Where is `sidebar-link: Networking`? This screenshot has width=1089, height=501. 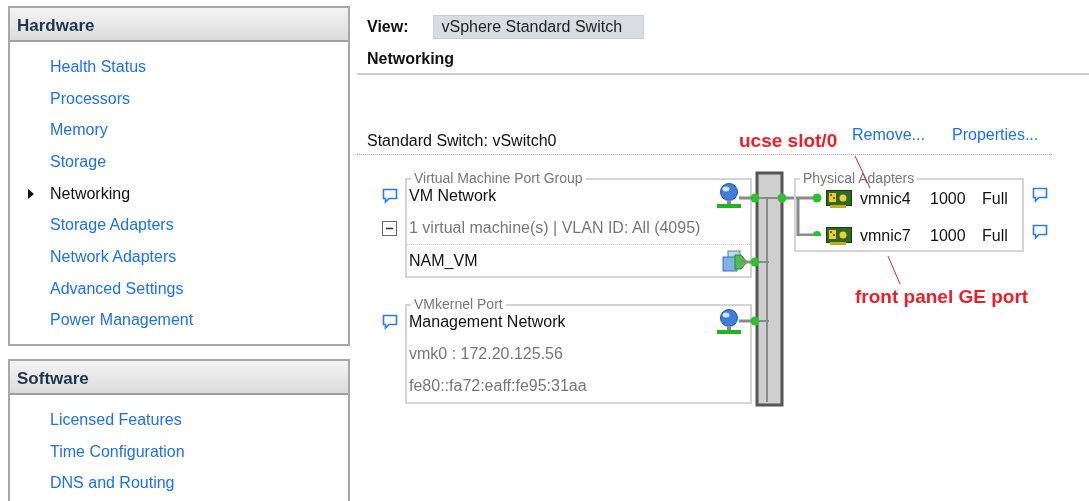 sidebar-link: Networking is located at coordinates (90, 193).